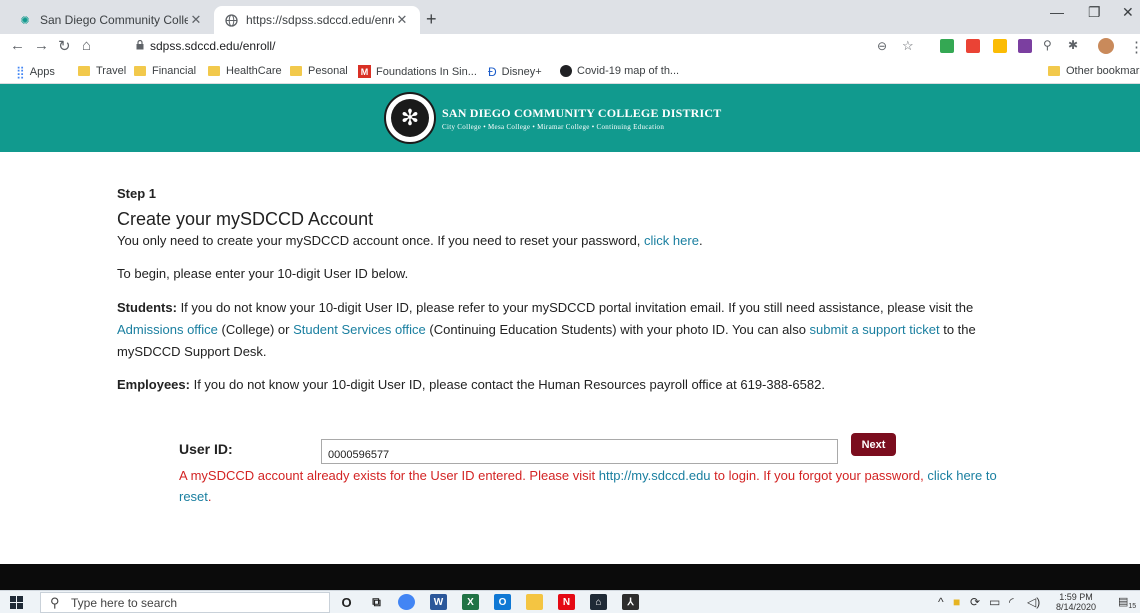 The height and width of the screenshot is (613, 1140). What do you see at coordinates (16, 602) in the screenshot?
I see `windows-start-icon` at bounding box center [16, 602].